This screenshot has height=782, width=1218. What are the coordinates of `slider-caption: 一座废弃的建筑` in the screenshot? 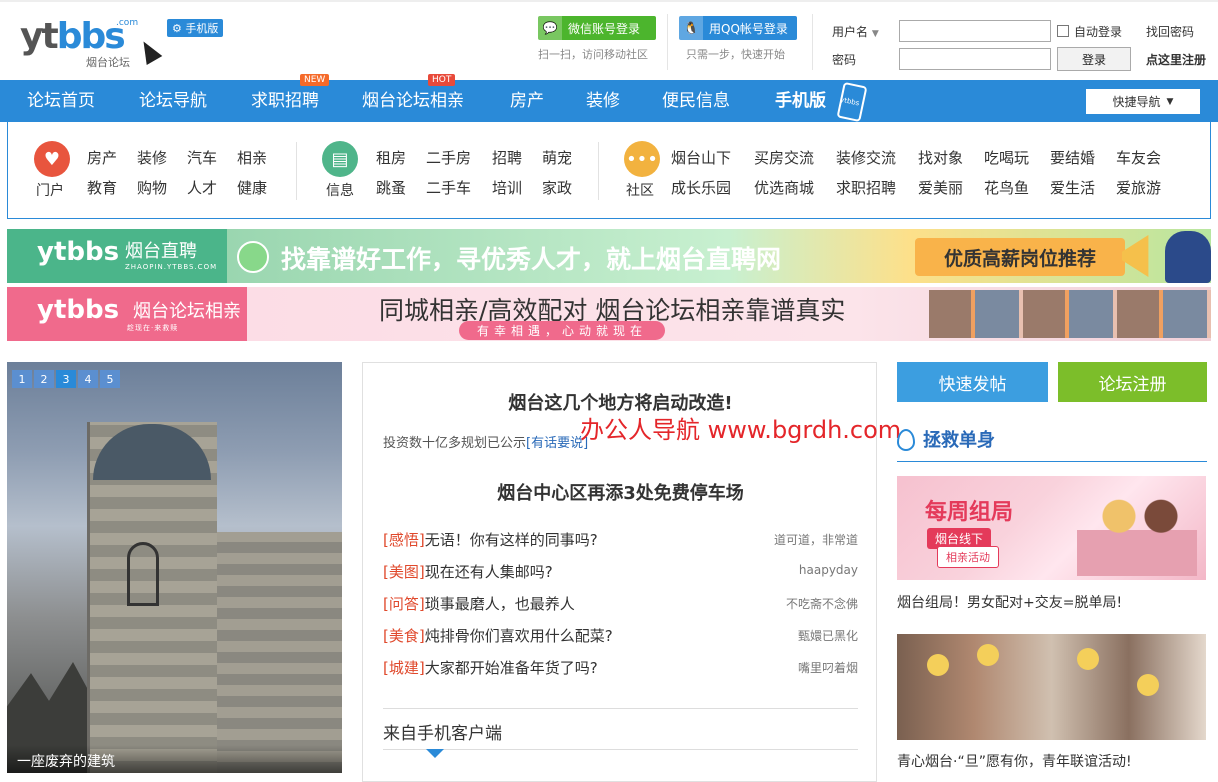 It's located at (174, 759).